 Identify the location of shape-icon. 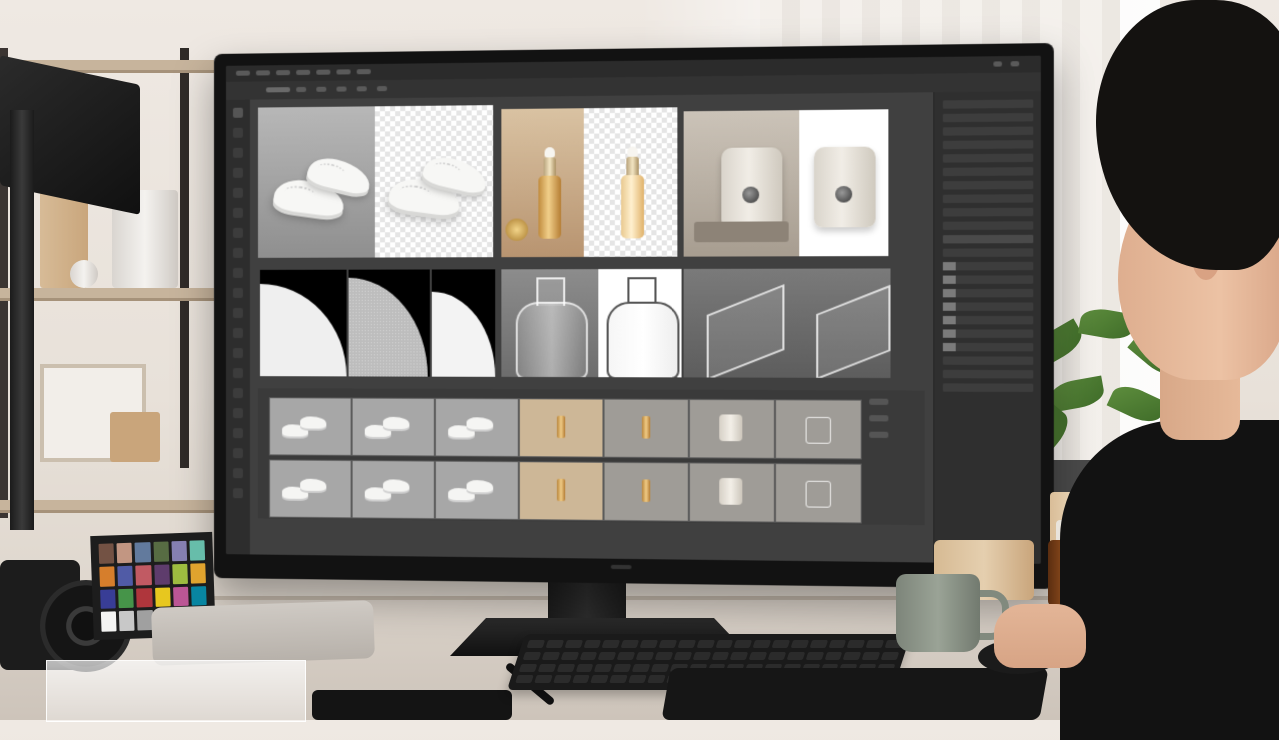
(237, 453).